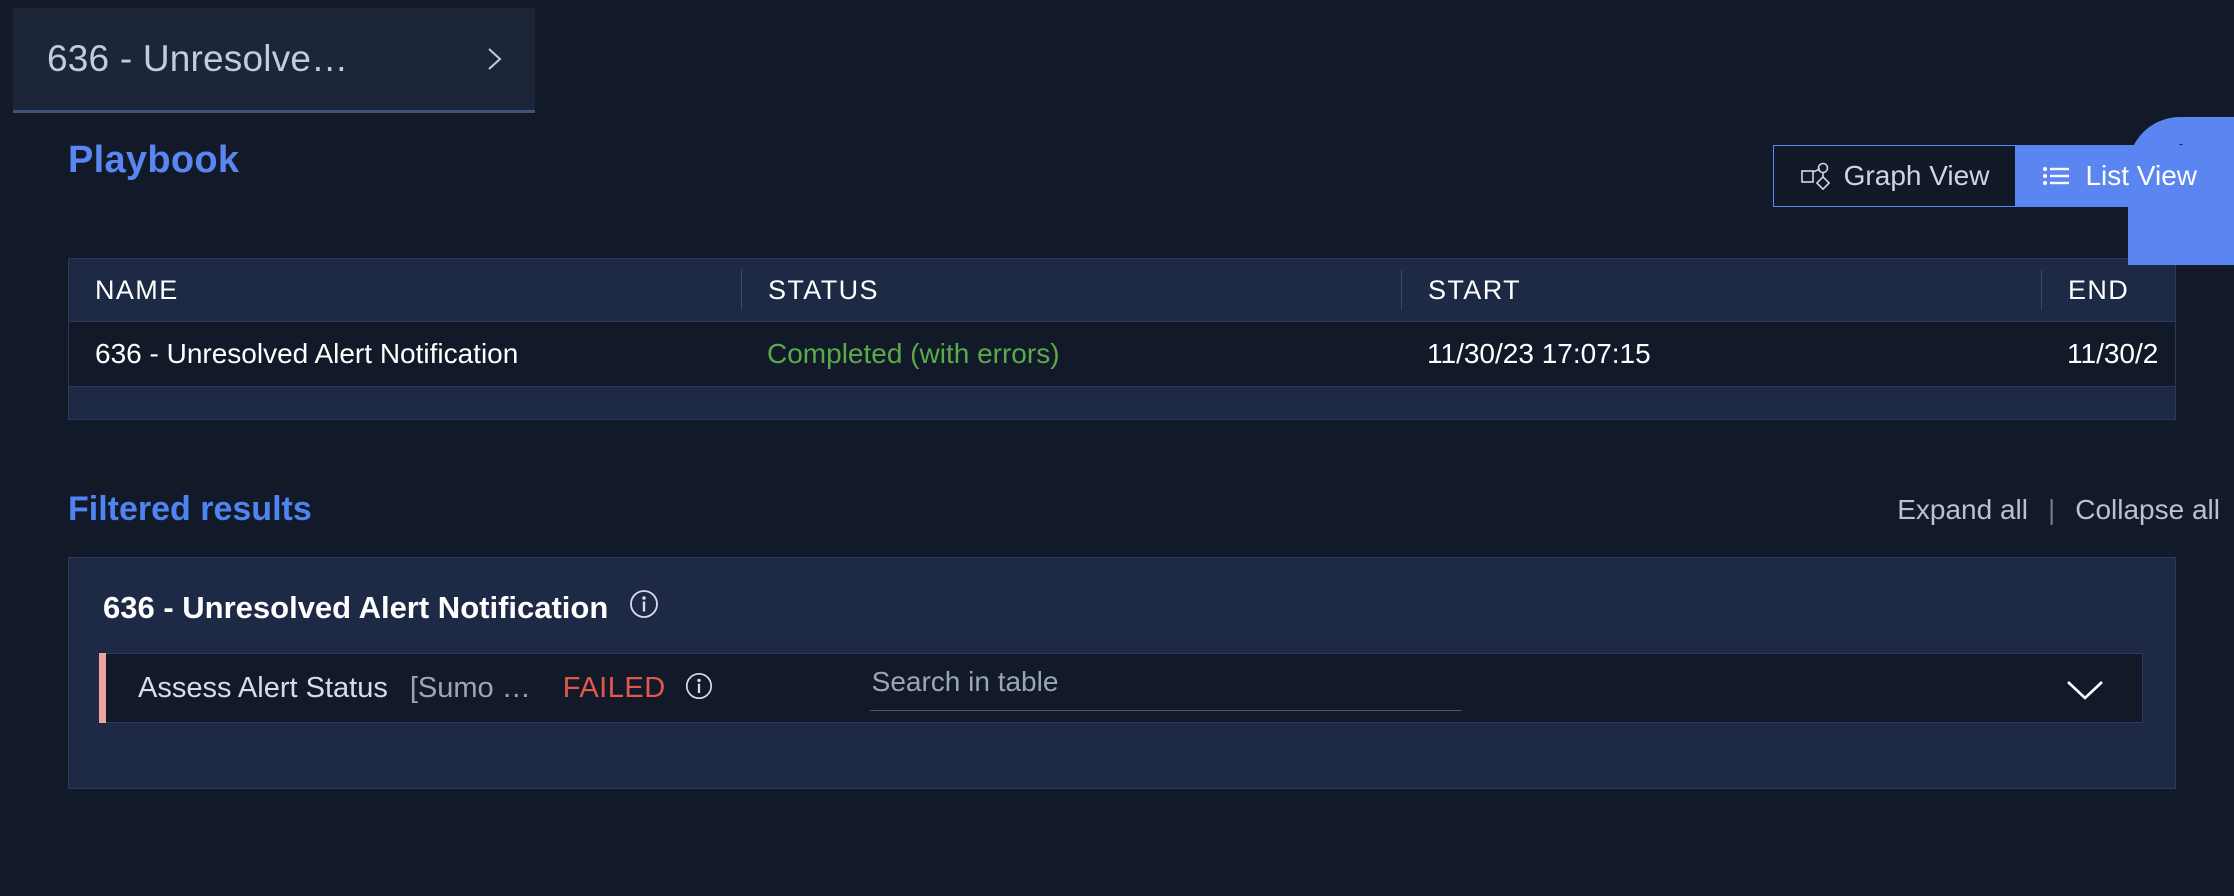 The width and height of the screenshot is (2234, 896). Describe the element at coordinates (2147, 510) in the screenshot. I see `collapse-all-link: Collapse all` at that location.